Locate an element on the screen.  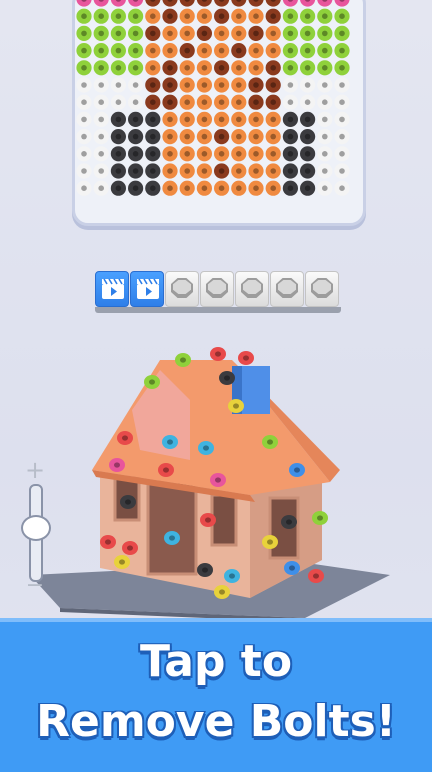
zoom-minus-icon: − is located at coordinates (35, 586).